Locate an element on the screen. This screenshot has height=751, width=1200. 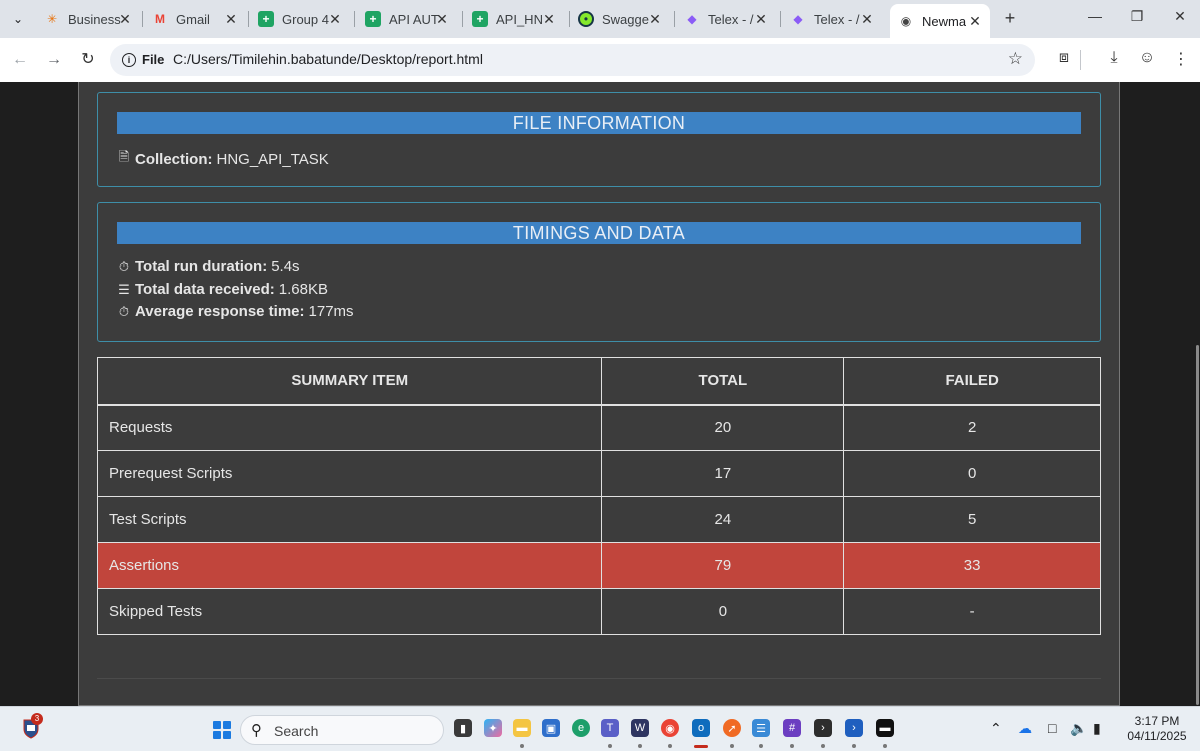
table-row: Prerequest Scripts 17 0 is located at coordinates (598, 473).